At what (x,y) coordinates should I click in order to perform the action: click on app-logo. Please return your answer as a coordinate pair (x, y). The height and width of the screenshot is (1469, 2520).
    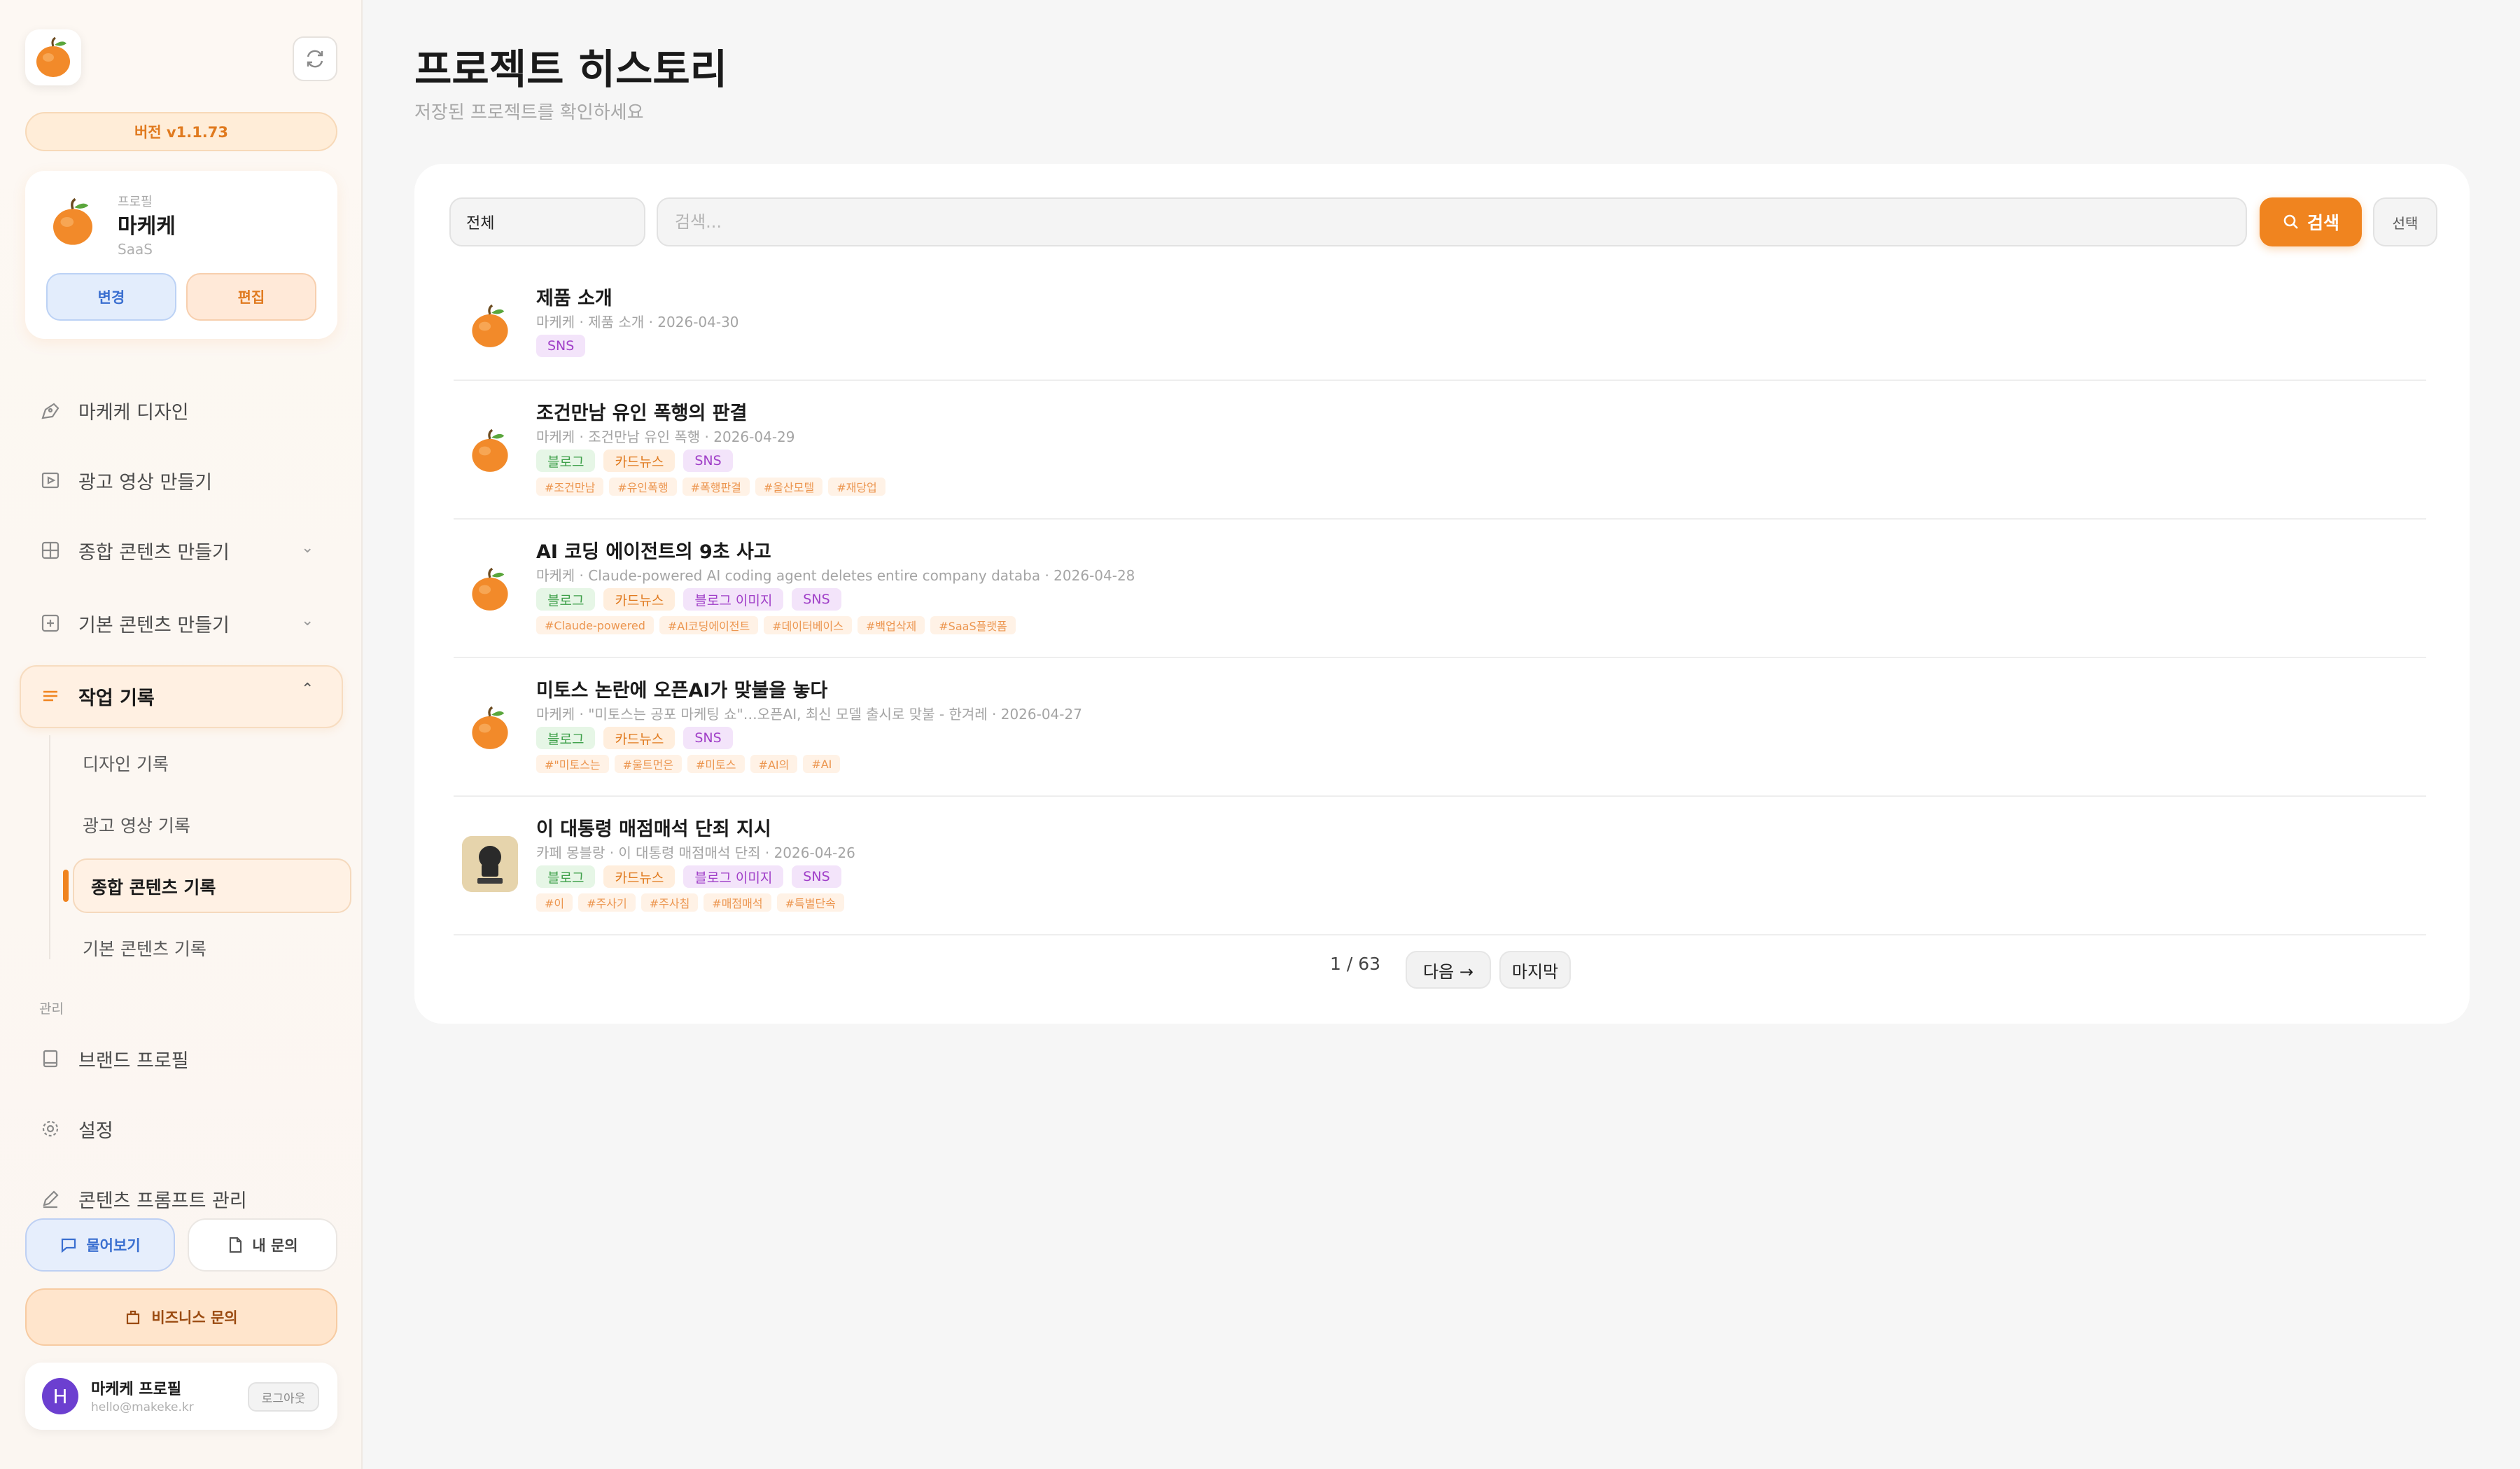
    Looking at the image, I should click on (53, 57).